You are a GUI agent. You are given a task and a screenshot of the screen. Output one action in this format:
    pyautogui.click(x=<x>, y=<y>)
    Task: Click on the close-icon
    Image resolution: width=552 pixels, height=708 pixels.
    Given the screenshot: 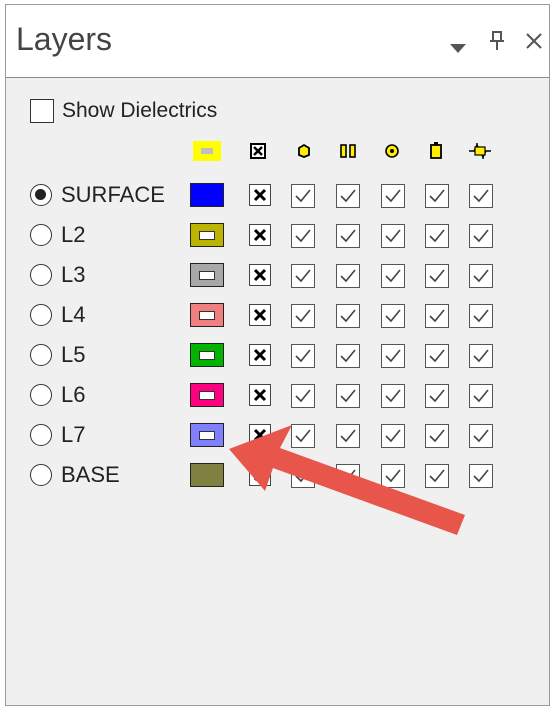 What is the action you would take?
    pyautogui.click(x=534, y=44)
    